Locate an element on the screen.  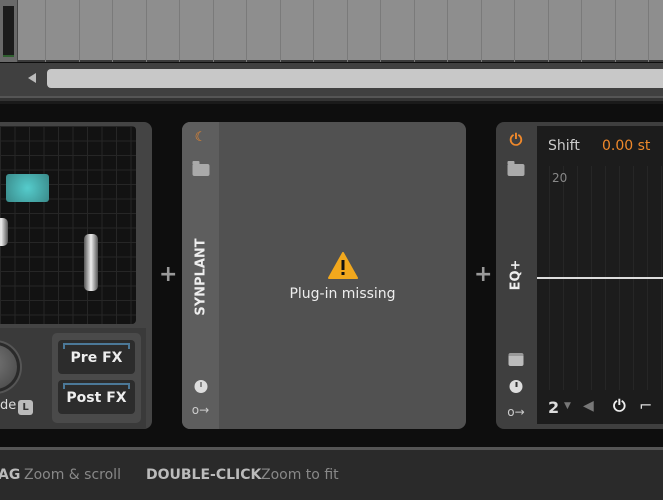
warning-icon is located at coordinates (343, 265).